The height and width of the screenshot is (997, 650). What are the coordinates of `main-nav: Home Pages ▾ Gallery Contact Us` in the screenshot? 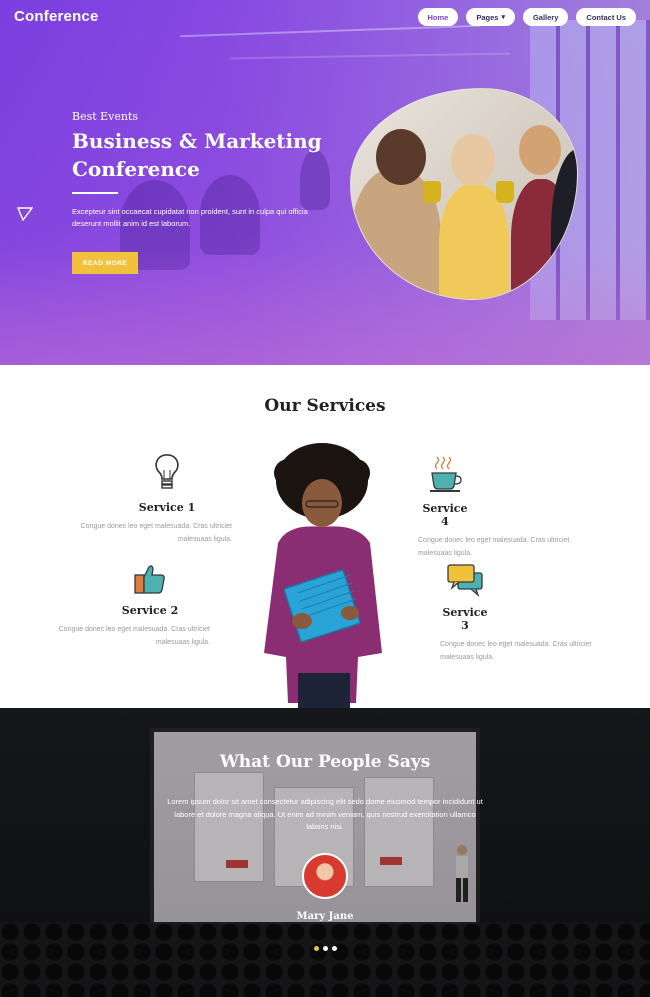 It's located at (526, 17).